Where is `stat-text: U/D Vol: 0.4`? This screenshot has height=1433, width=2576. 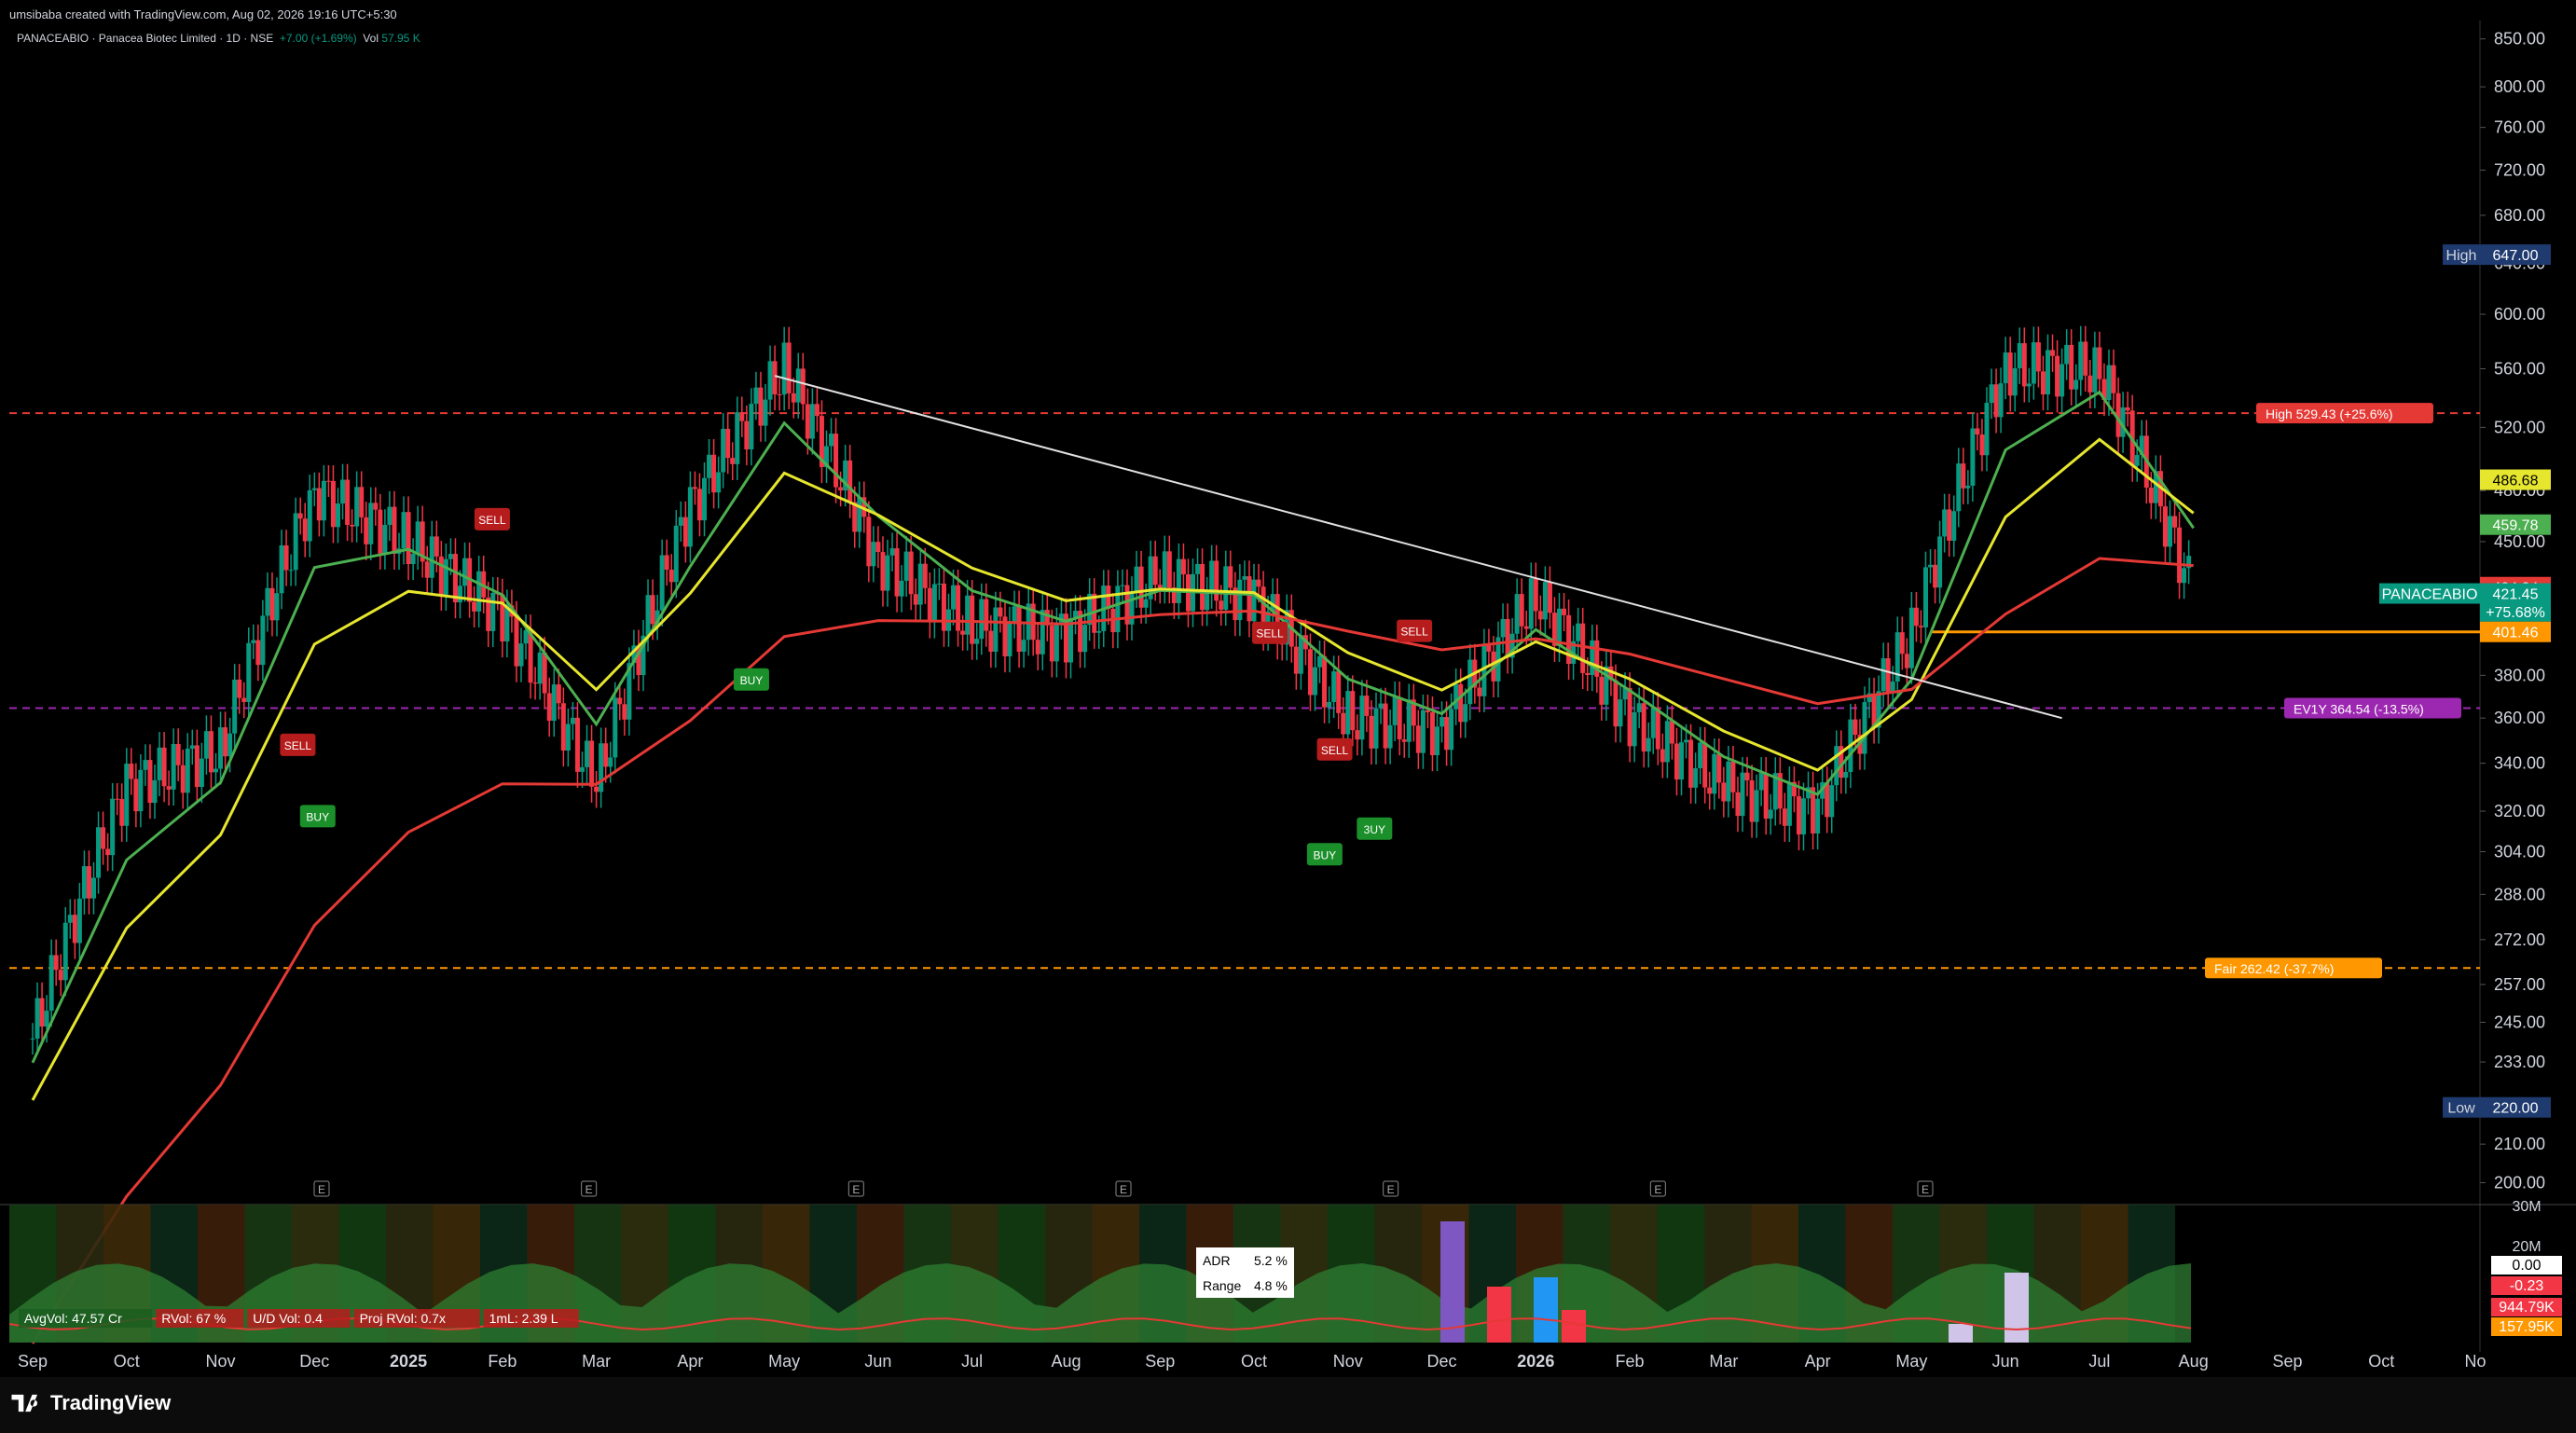
stat-text: U/D Vol: 0.4 is located at coordinates (288, 1319).